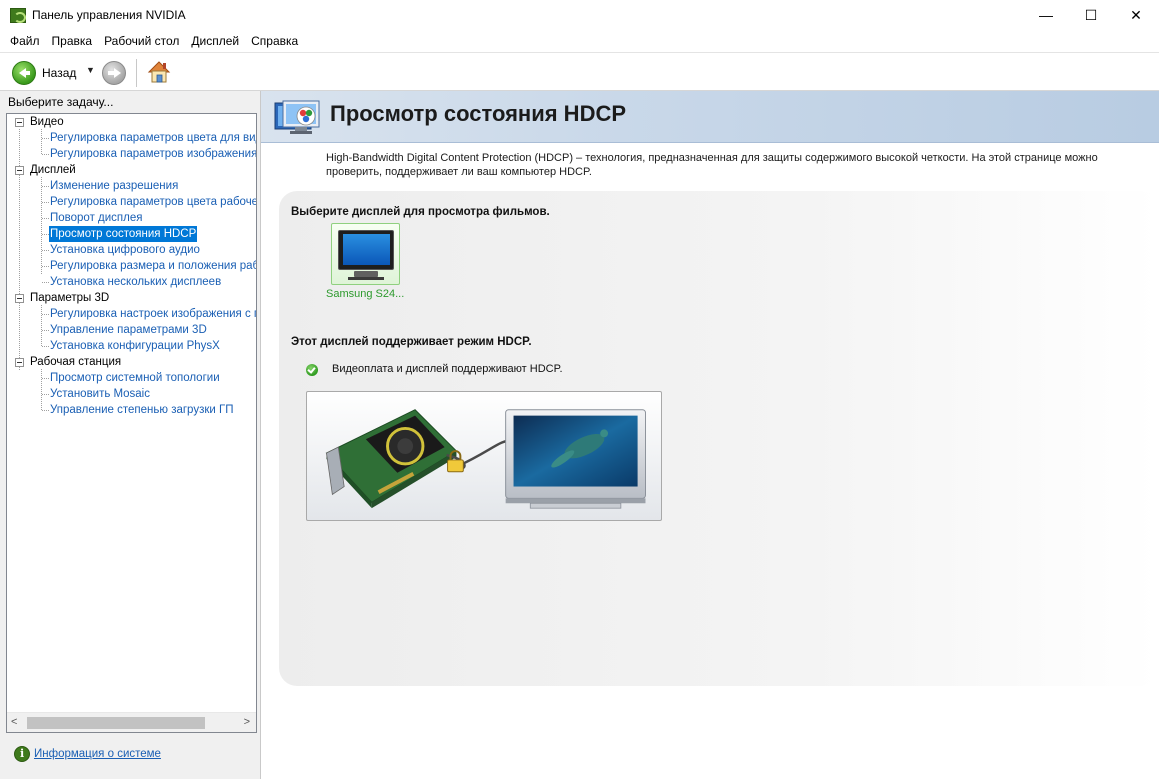 The width and height of the screenshot is (1159, 779). Describe the element at coordinates (53, 170) in the screenshot. I see `category-label: Дисплей` at that location.